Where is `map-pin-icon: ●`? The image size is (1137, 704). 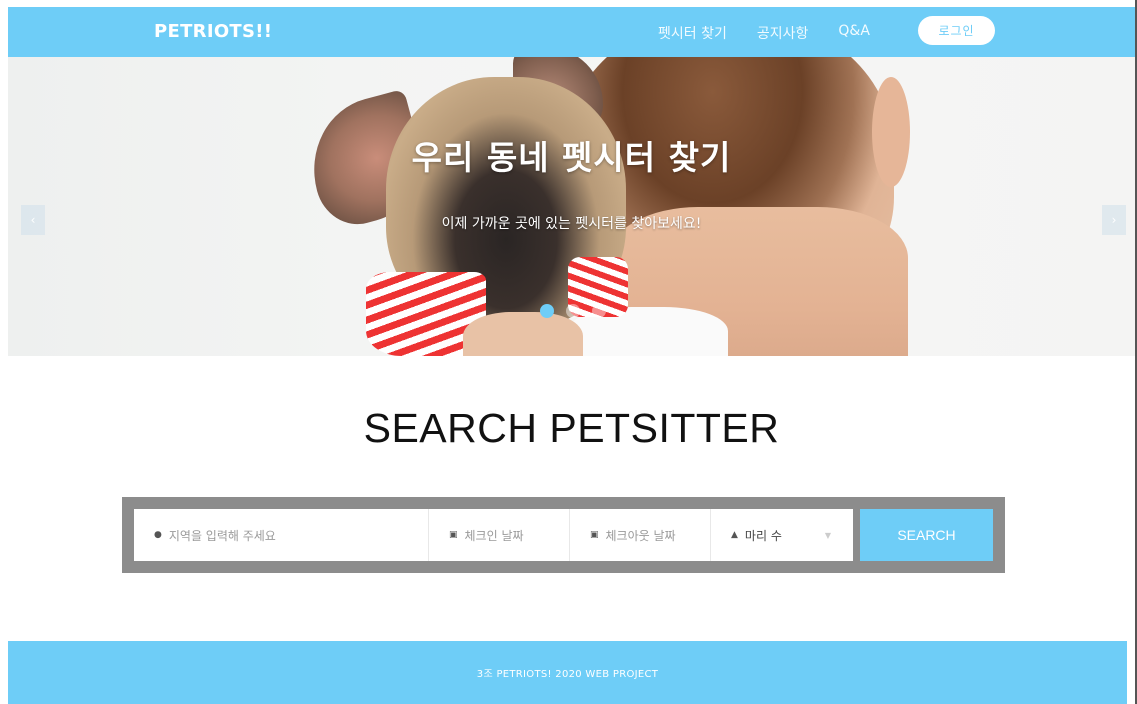 map-pin-icon: ● is located at coordinates (158, 535).